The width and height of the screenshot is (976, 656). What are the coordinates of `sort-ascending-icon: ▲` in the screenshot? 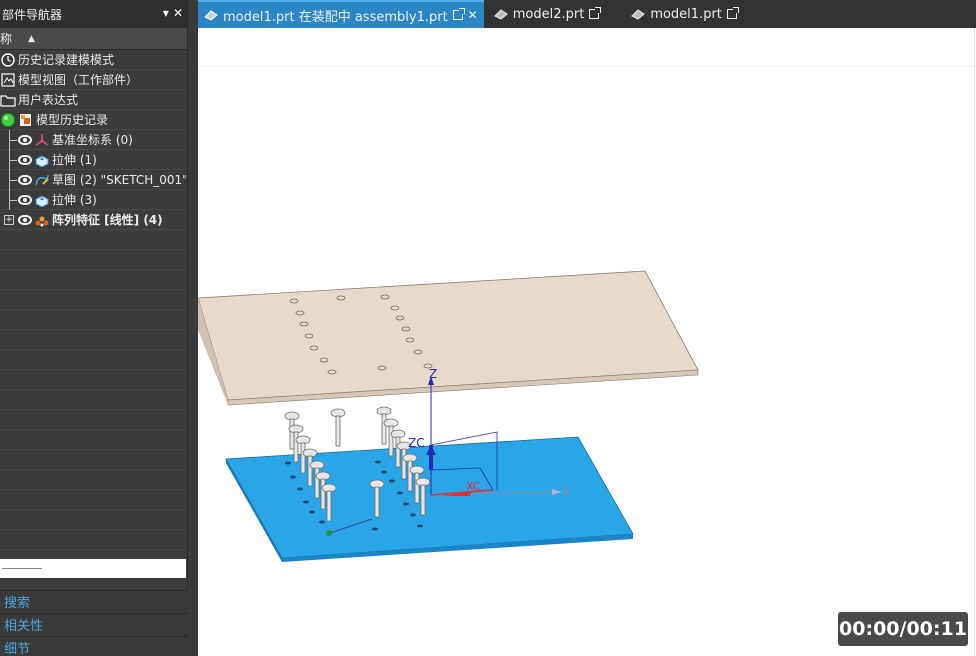 It's located at (31, 38).